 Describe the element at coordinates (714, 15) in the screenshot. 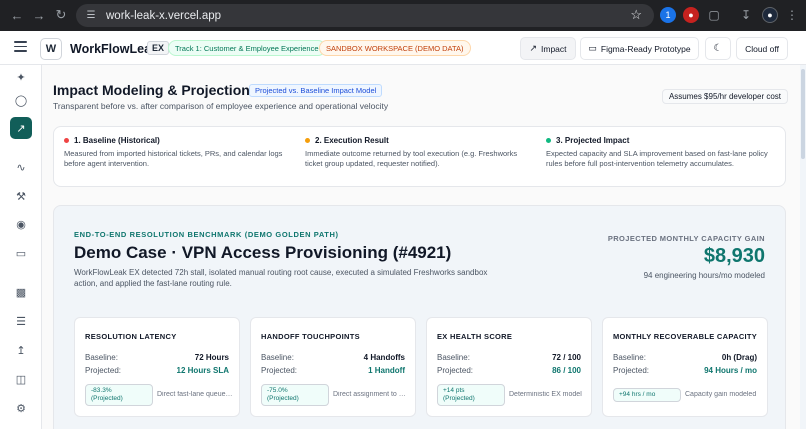

I see `puzzle-icon: ▢` at that location.